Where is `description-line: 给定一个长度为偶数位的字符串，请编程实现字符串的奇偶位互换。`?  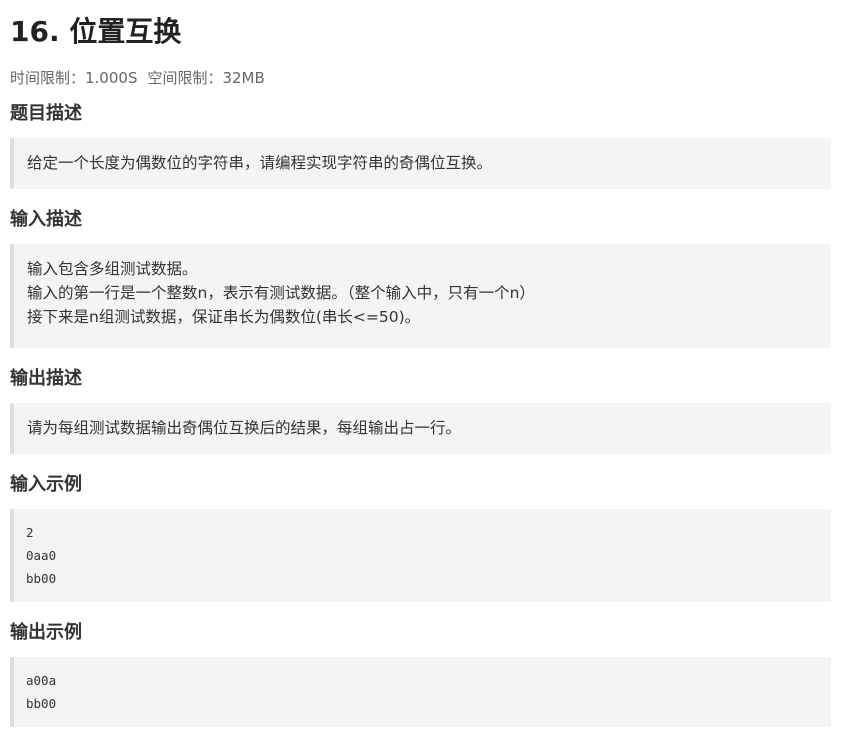 description-line: 给定一个长度为偶数位的字符串，请编程实现字符串的奇偶位互换。 is located at coordinates (260, 163).